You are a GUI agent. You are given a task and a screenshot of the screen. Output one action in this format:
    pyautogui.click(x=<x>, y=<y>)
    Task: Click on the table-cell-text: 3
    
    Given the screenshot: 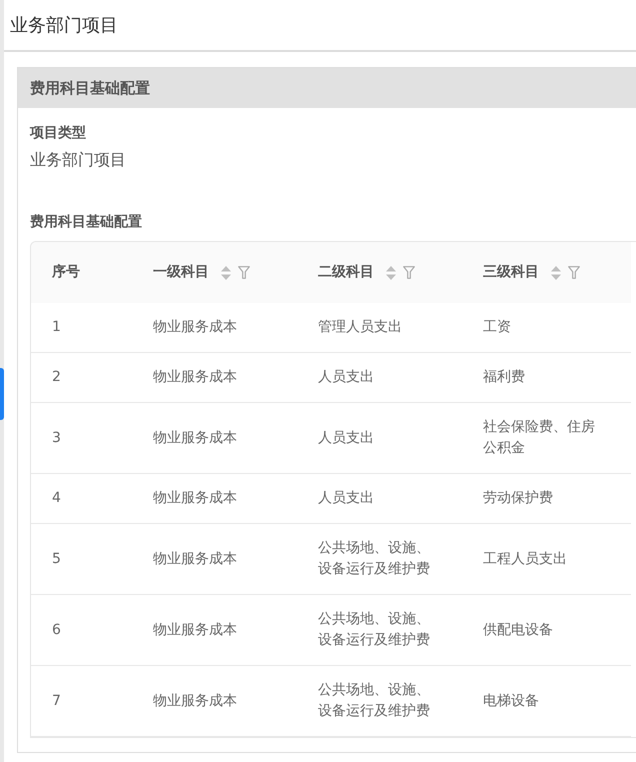 What is the action you would take?
    pyautogui.click(x=56, y=438)
    